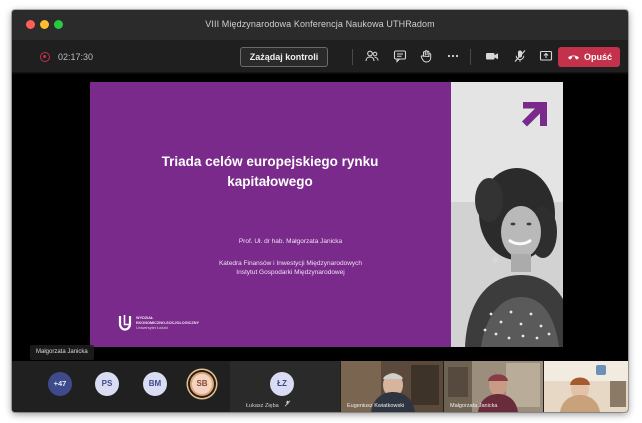 The image size is (642, 423). I want to click on more-icon, so click(453, 57).